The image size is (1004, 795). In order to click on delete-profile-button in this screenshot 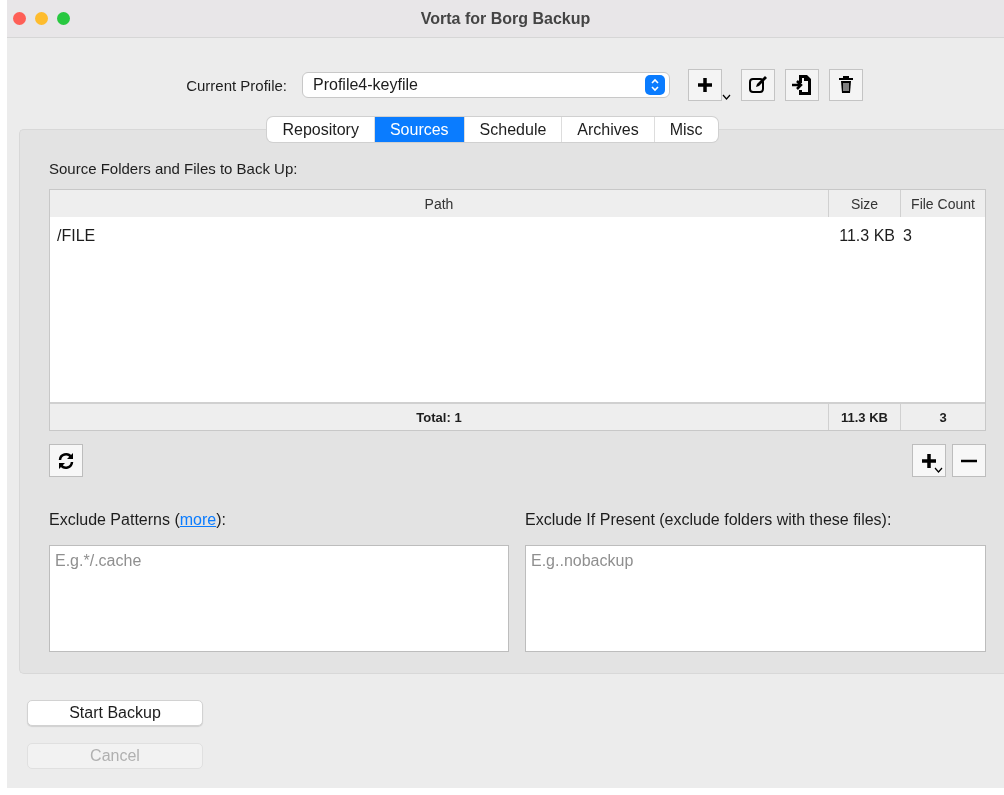, I will do `click(846, 85)`.